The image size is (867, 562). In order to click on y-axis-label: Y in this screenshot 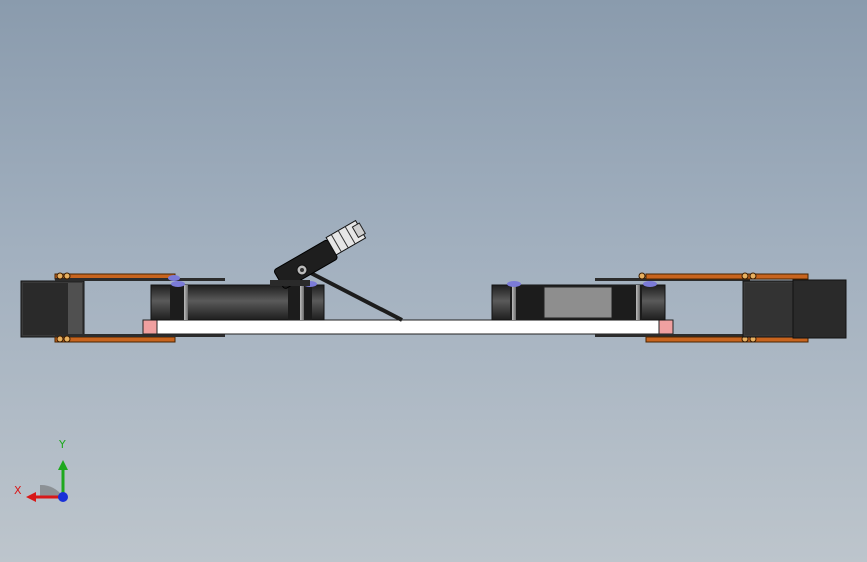, I will do `click(62, 444)`.